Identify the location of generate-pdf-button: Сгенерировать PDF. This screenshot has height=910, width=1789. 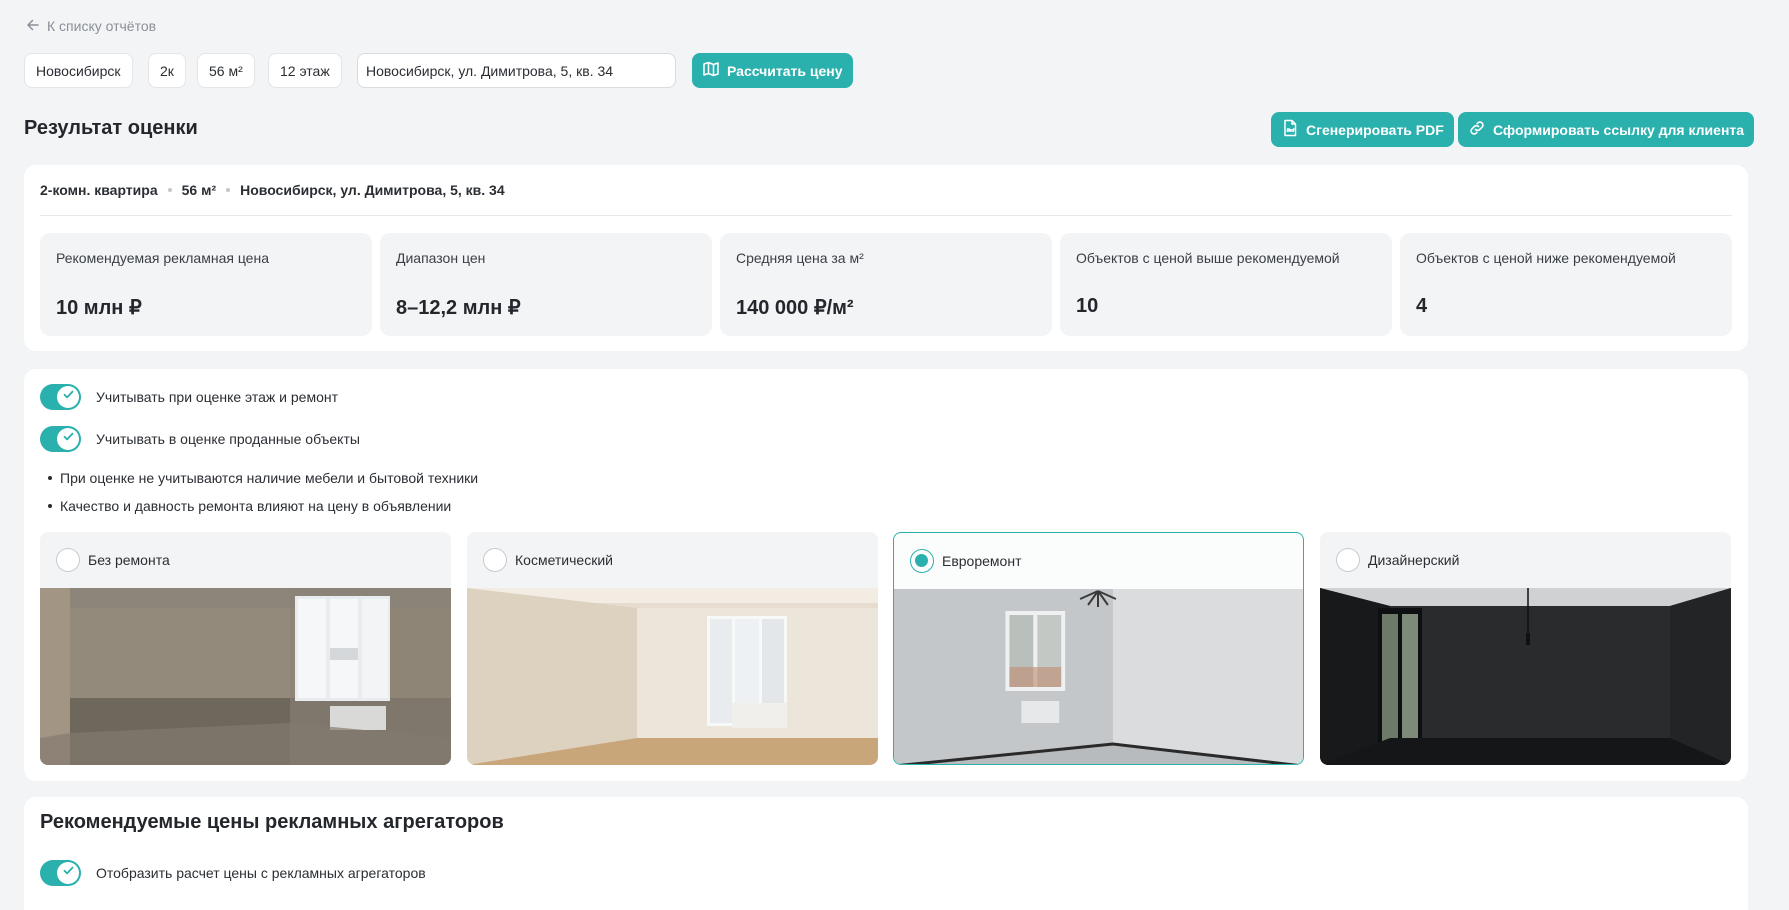
(1362, 129).